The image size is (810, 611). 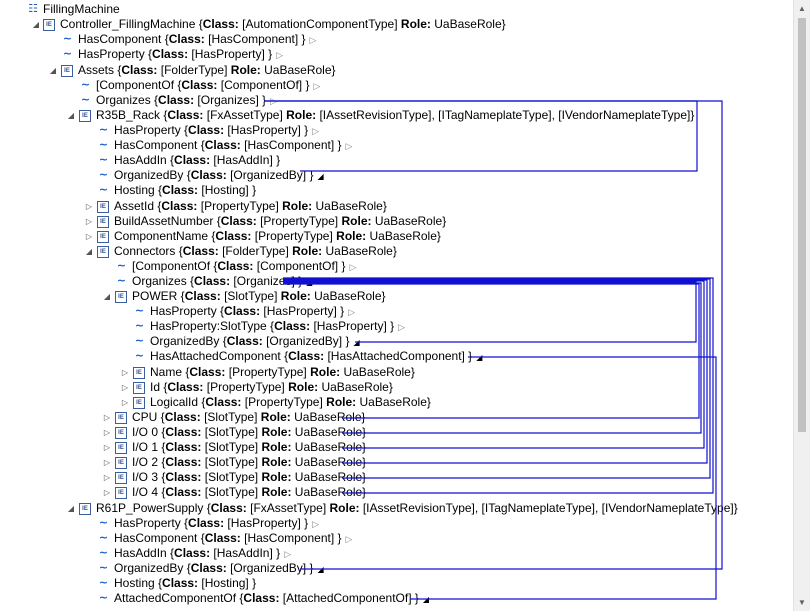 I want to click on scroll-thumb, so click(x=802, y=225).